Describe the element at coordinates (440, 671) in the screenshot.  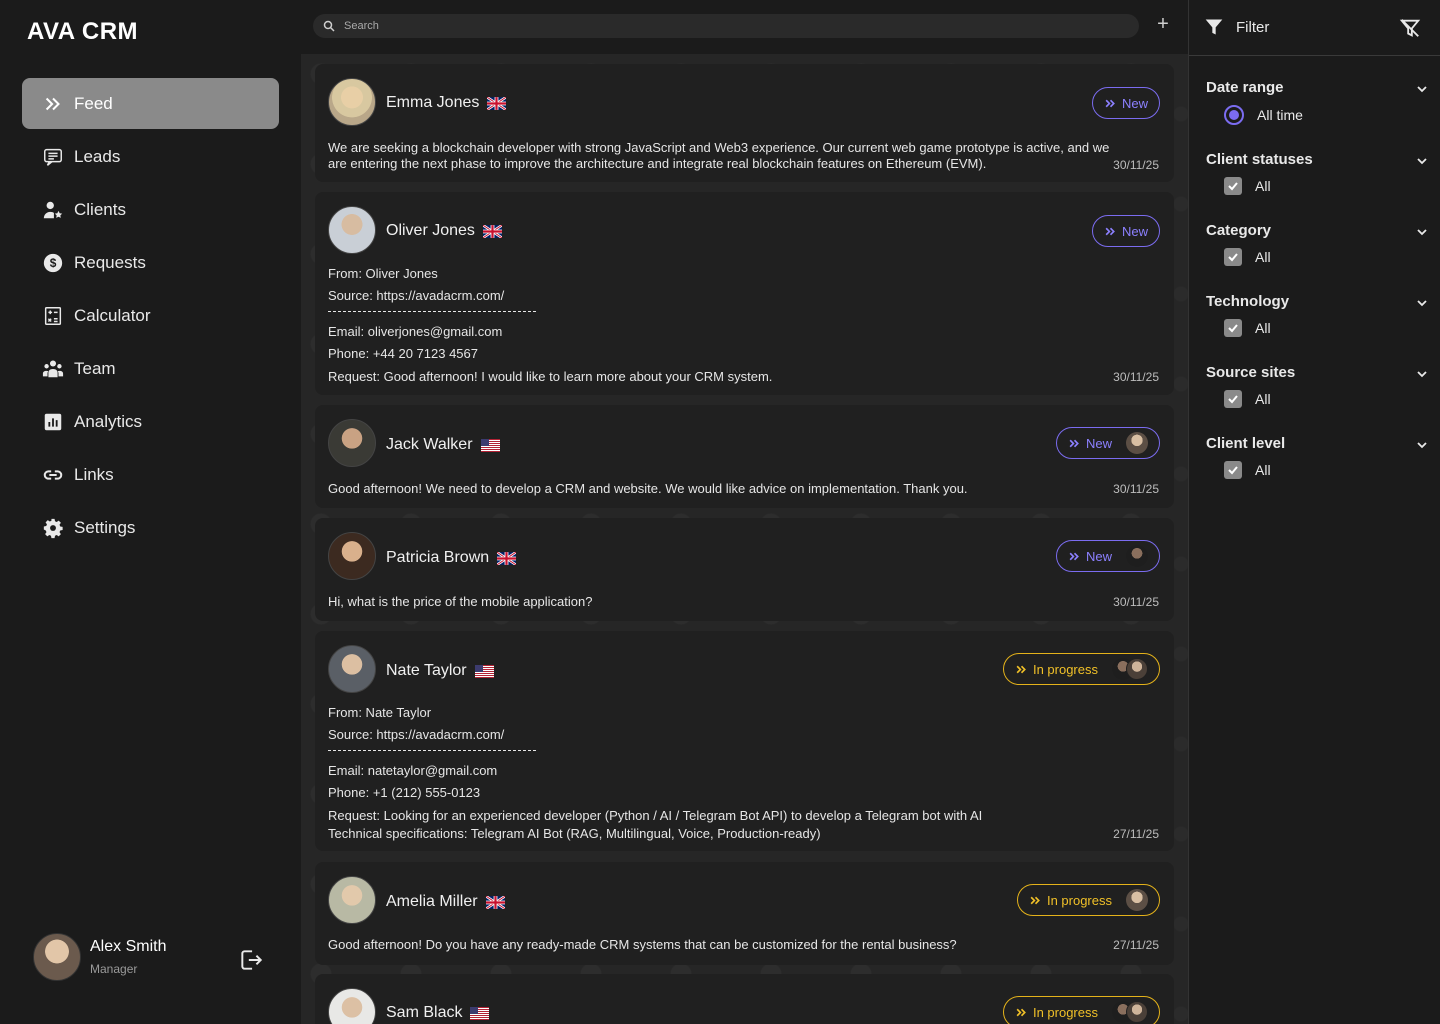
I see `client-name-row: Nate Taylor` at that location.